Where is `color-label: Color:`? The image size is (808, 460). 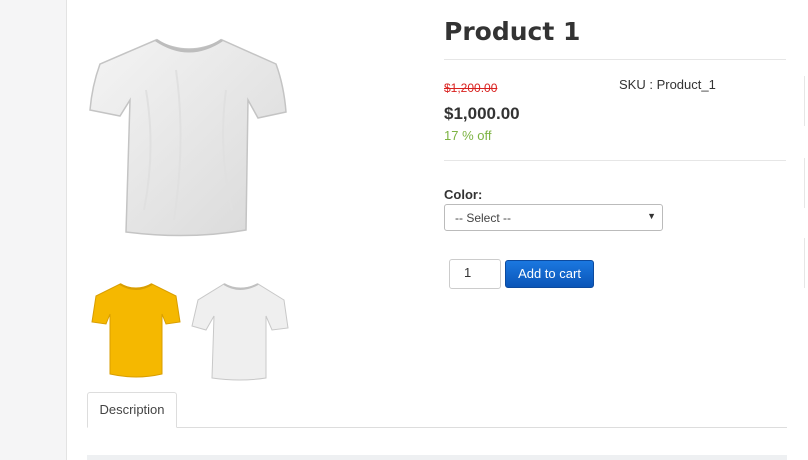 color-label: Color: is located at coordinates (463, 194).